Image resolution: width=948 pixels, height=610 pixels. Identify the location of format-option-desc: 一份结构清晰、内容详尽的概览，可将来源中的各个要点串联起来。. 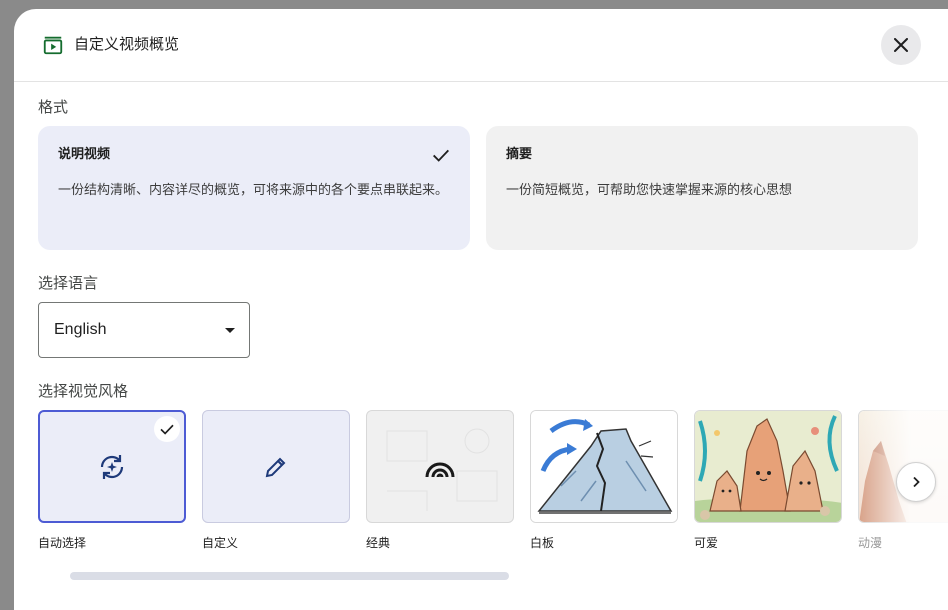
(253, 190).